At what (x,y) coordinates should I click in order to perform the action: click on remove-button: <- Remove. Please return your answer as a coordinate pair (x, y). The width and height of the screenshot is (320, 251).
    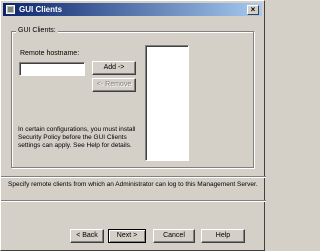
    Looking at the image, I should click on (114, 85).